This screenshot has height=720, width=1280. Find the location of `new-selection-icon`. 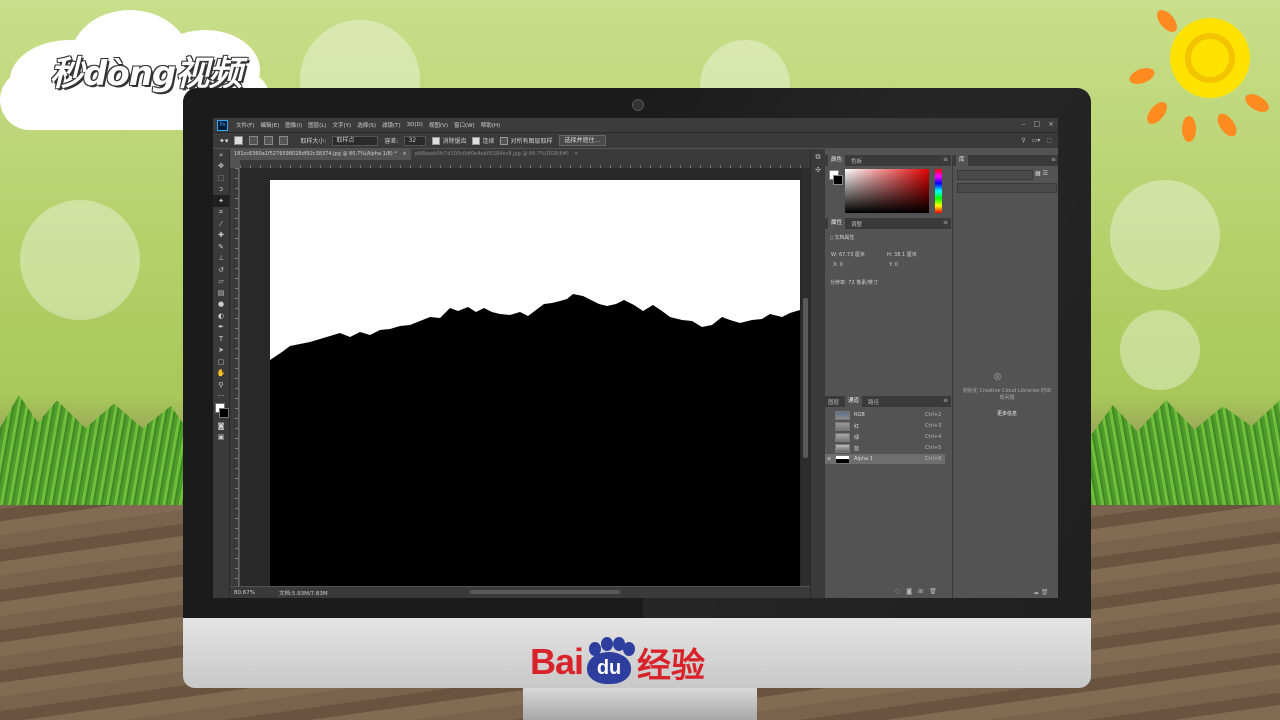

new-selection-icon is located at coordinates (239, 140).